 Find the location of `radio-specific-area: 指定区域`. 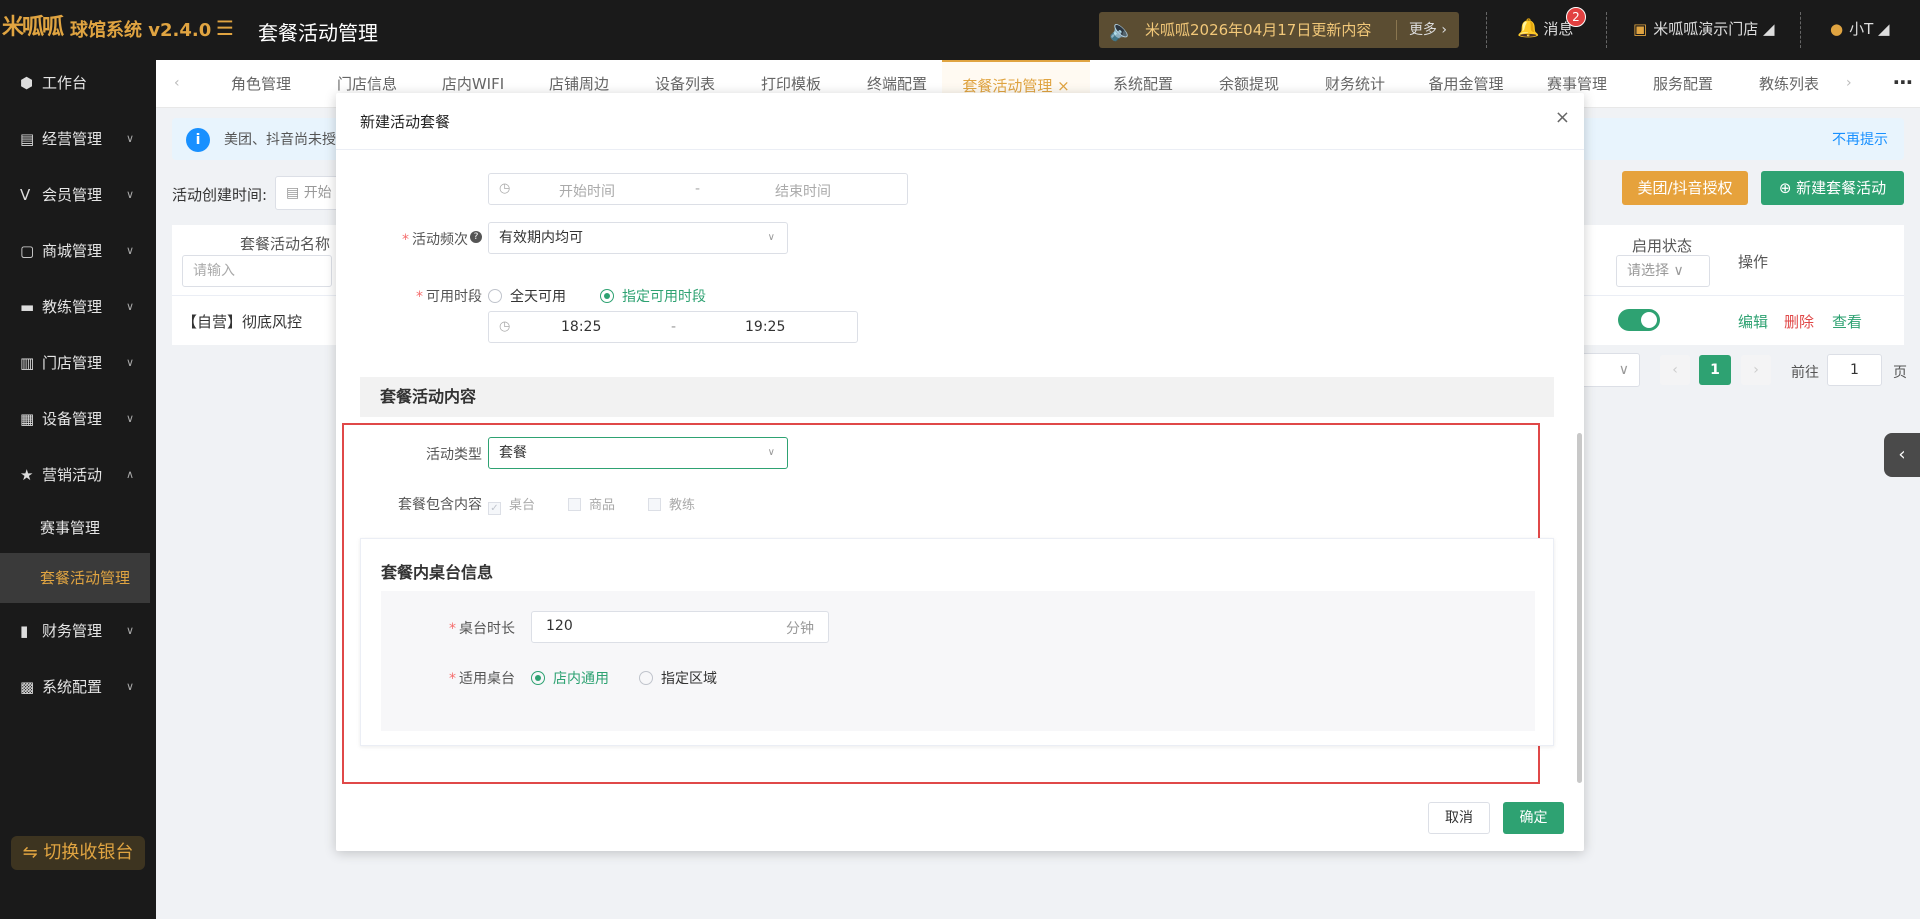

radio-specific-area: 指定区域 is located at coordinates (678, 678).